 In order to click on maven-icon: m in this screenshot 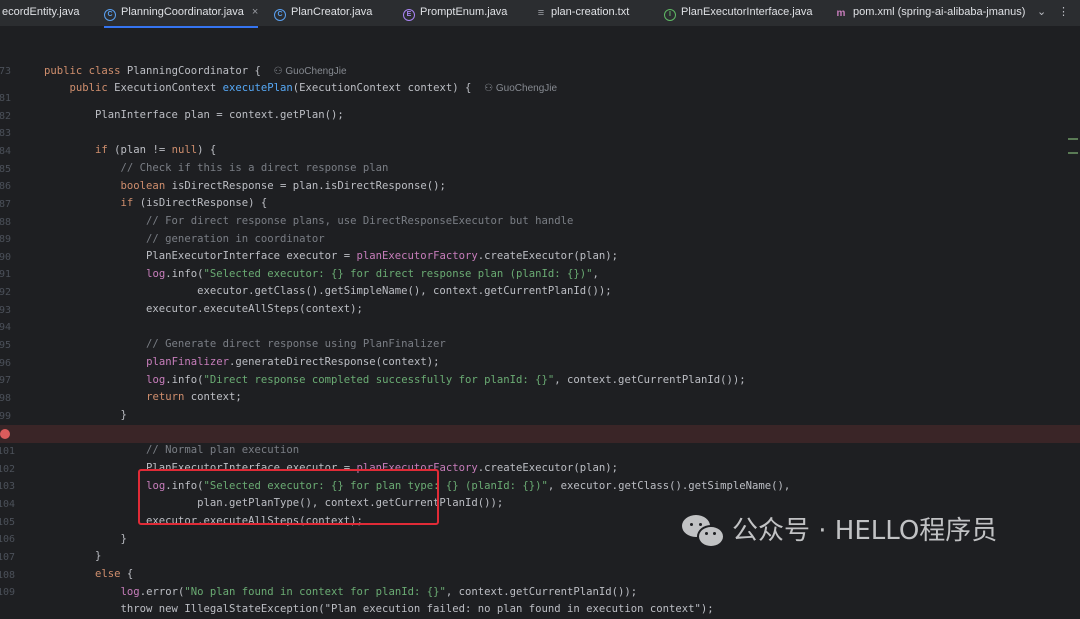, I will do `click(841, 13)`.